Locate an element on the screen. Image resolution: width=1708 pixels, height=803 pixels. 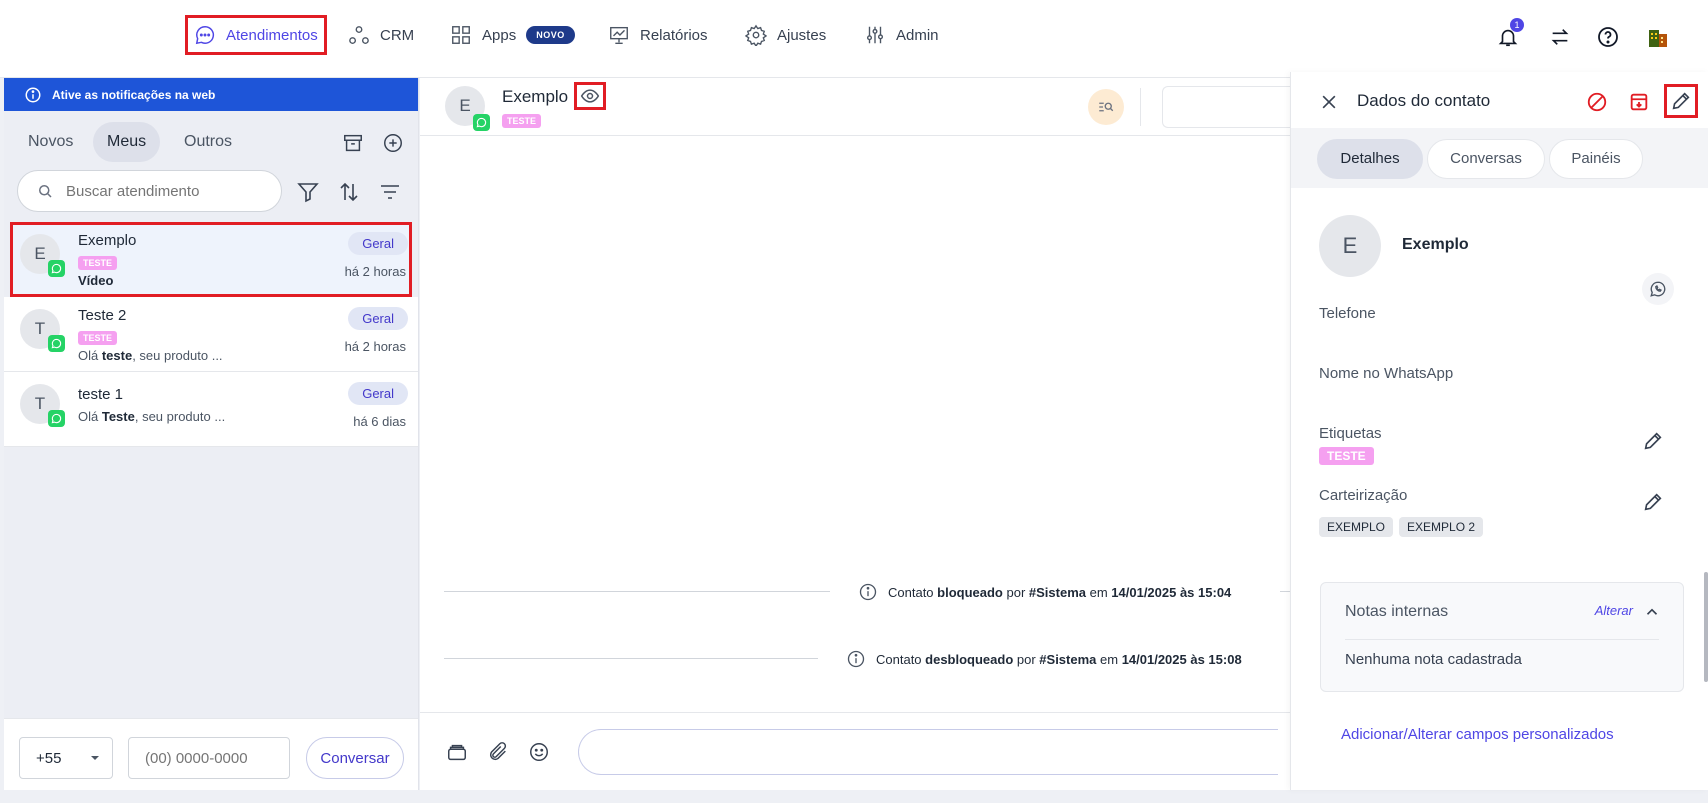
tab-outros: Outros is located at coordinates (208, 142).